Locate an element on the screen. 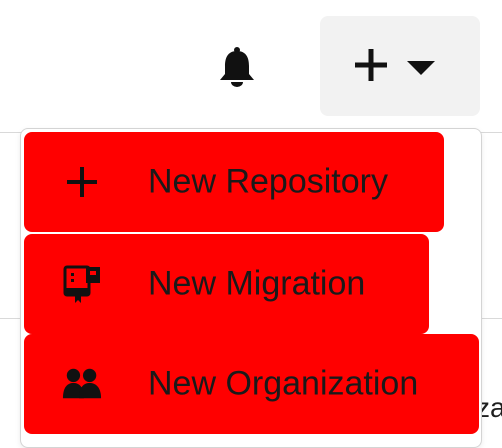  notifications-button is located at coordinates (237, 67).